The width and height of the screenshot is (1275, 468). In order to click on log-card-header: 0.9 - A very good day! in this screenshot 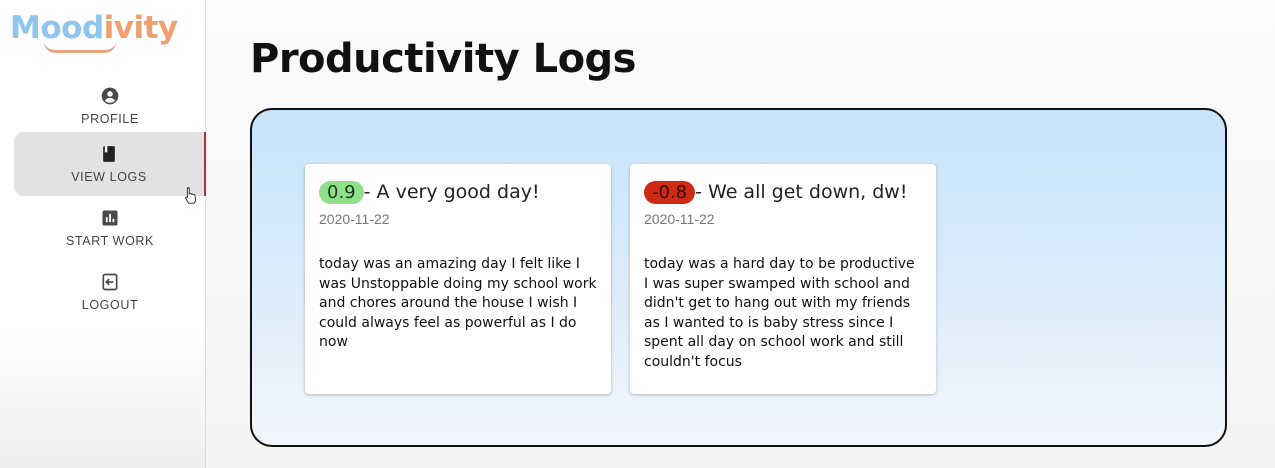, I will do `click(458, 192)`.